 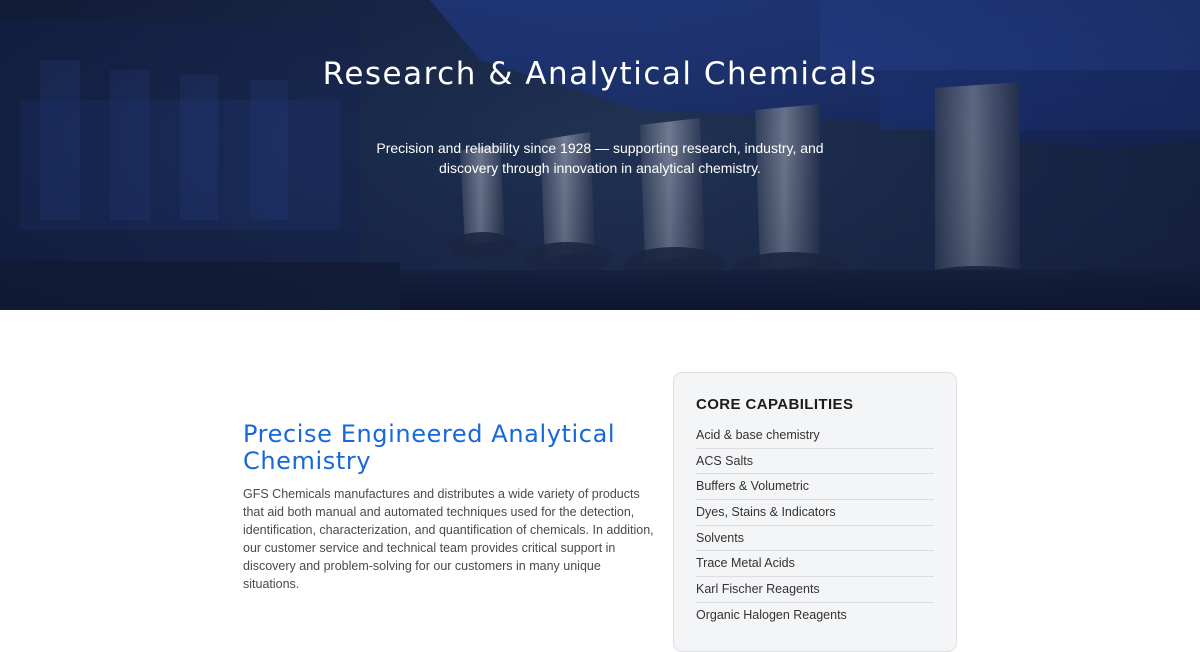 What do you see at coordinates (815, 590) in the screenshot?
I see `capability-item-karl-fischer-reagents: Karl Fischer Reagents` at bounding box center [815, 590].